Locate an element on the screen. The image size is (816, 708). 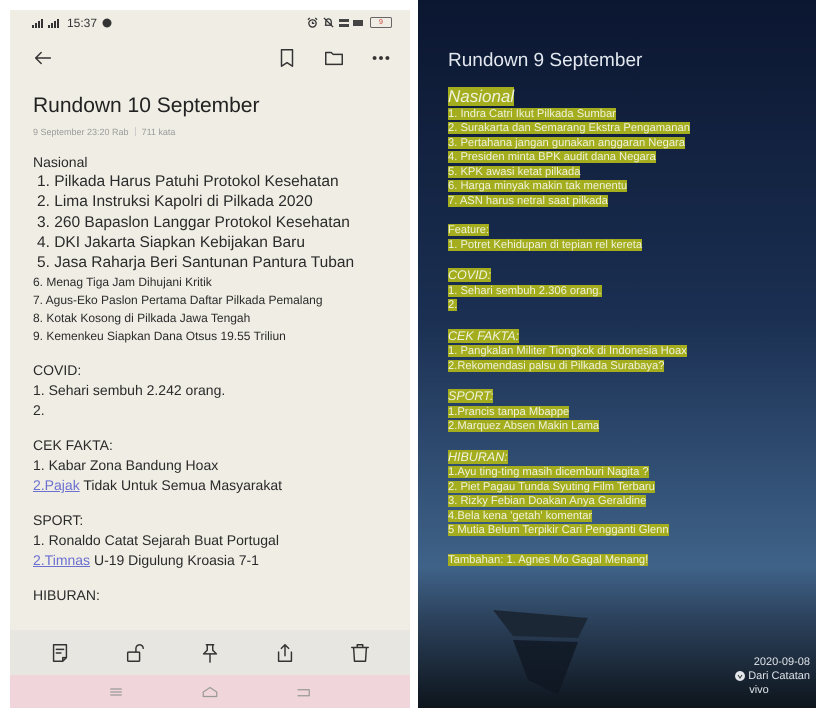
signal-icon is located at coordinates (47, 23).